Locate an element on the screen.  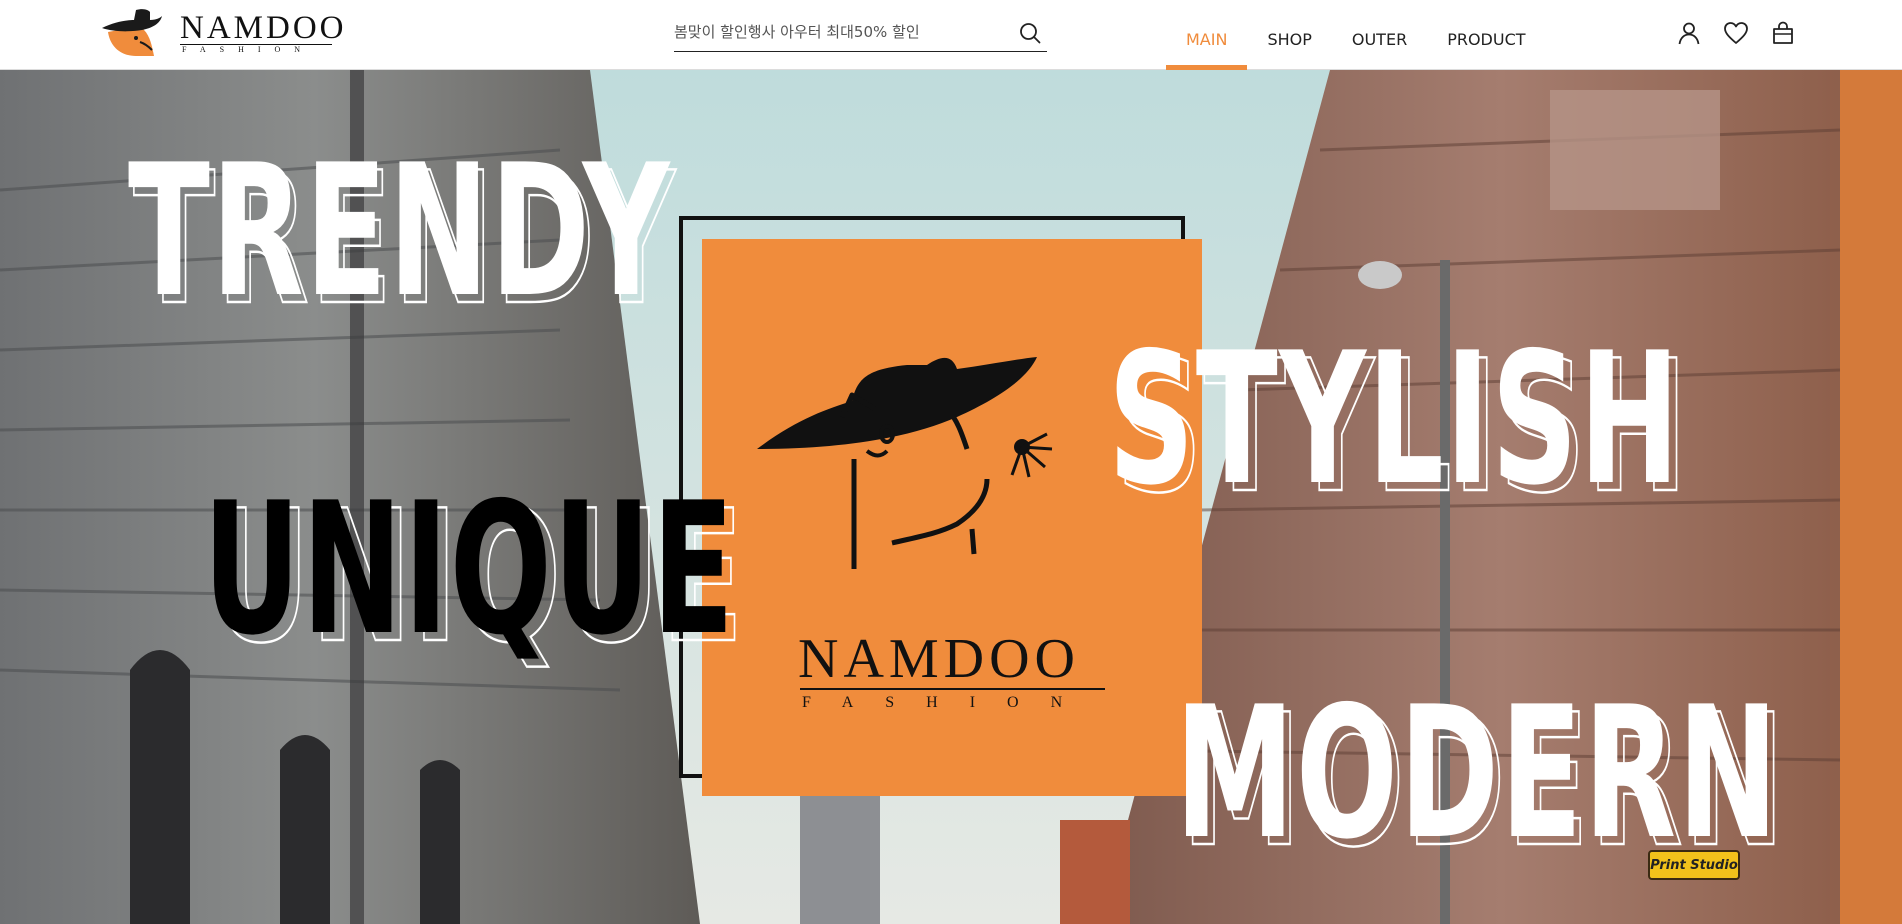
search-bar is located at coordinates (860, 33).